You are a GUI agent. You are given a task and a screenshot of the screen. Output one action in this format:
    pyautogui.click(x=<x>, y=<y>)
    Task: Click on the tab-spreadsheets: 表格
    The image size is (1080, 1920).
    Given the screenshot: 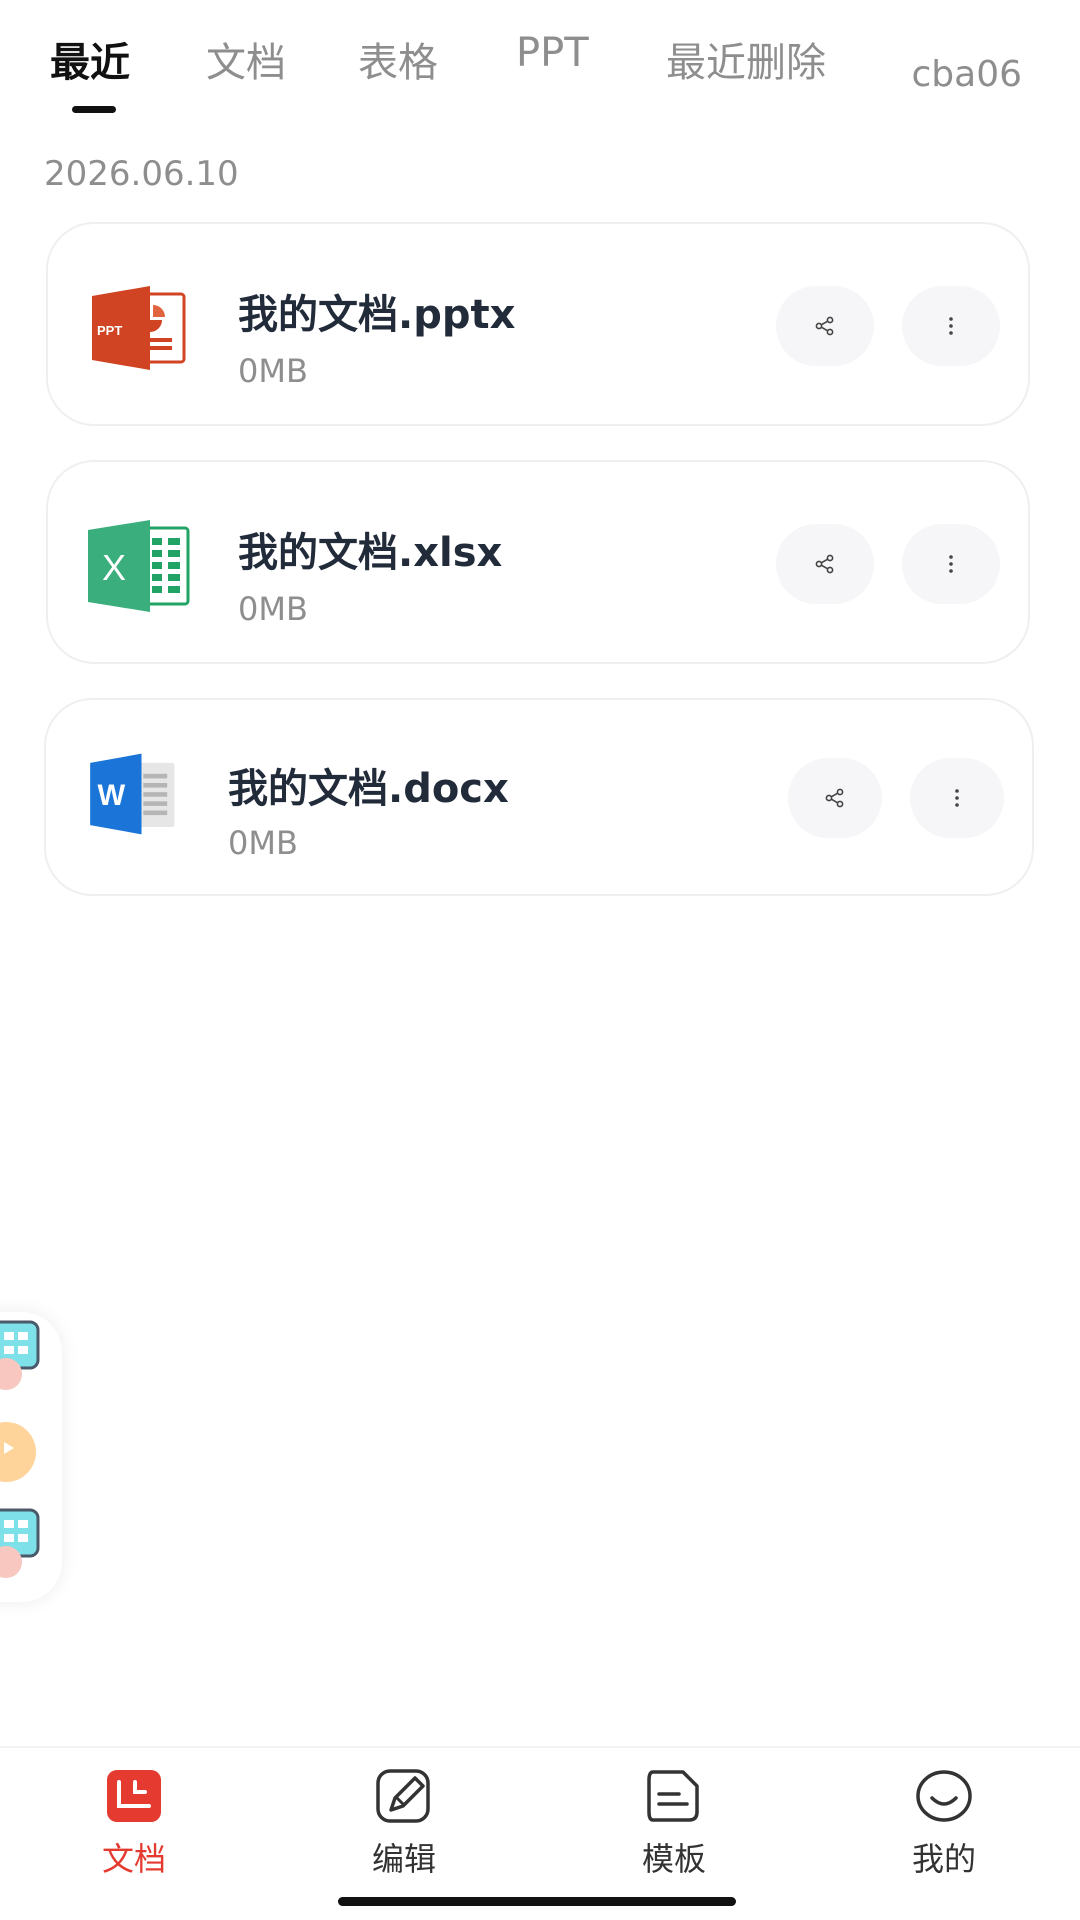 What is the action you would take?
    pyautogui.click(x=398, y=59)
    